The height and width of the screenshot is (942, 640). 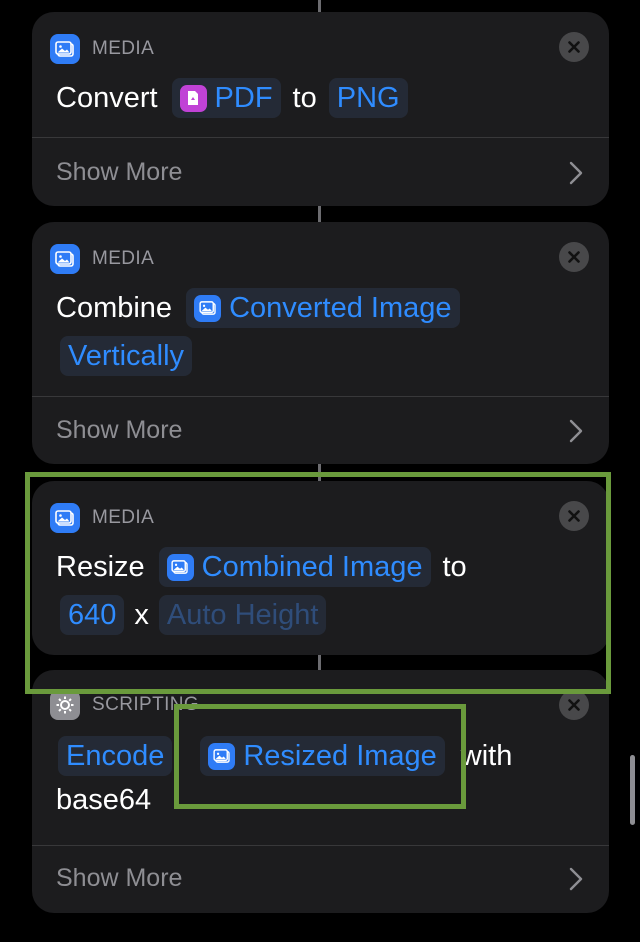 I want to click on action-line: Combine Converted Image, so click(x=258, y=308).